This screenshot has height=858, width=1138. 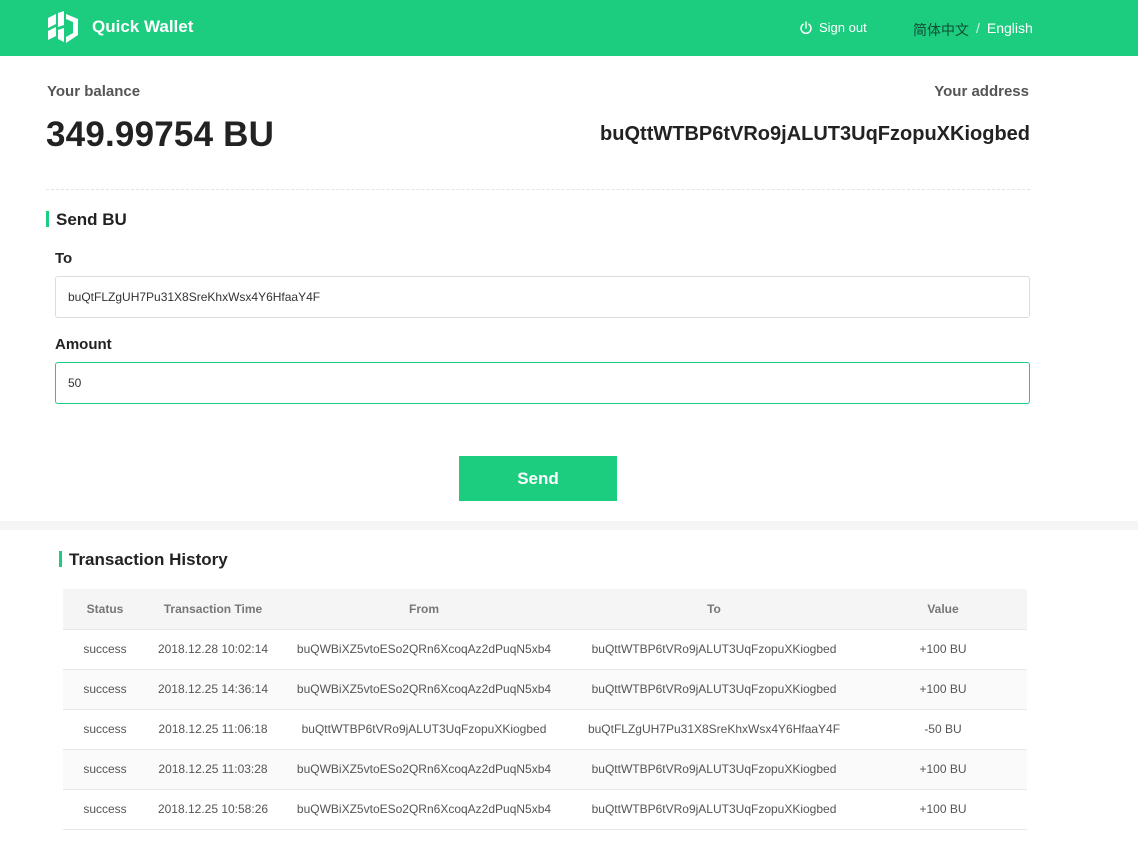 I want to click on cell-time: 2018.12.25 14:36:14, so click(x=213, y=689).